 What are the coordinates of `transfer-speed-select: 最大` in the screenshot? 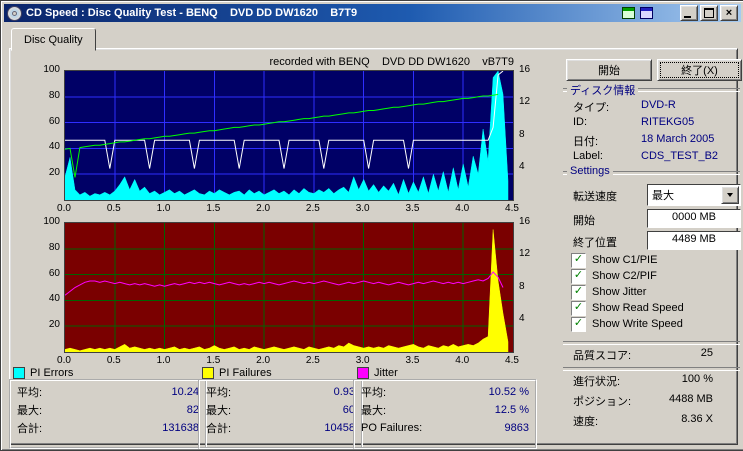 It's located at (694, 195).